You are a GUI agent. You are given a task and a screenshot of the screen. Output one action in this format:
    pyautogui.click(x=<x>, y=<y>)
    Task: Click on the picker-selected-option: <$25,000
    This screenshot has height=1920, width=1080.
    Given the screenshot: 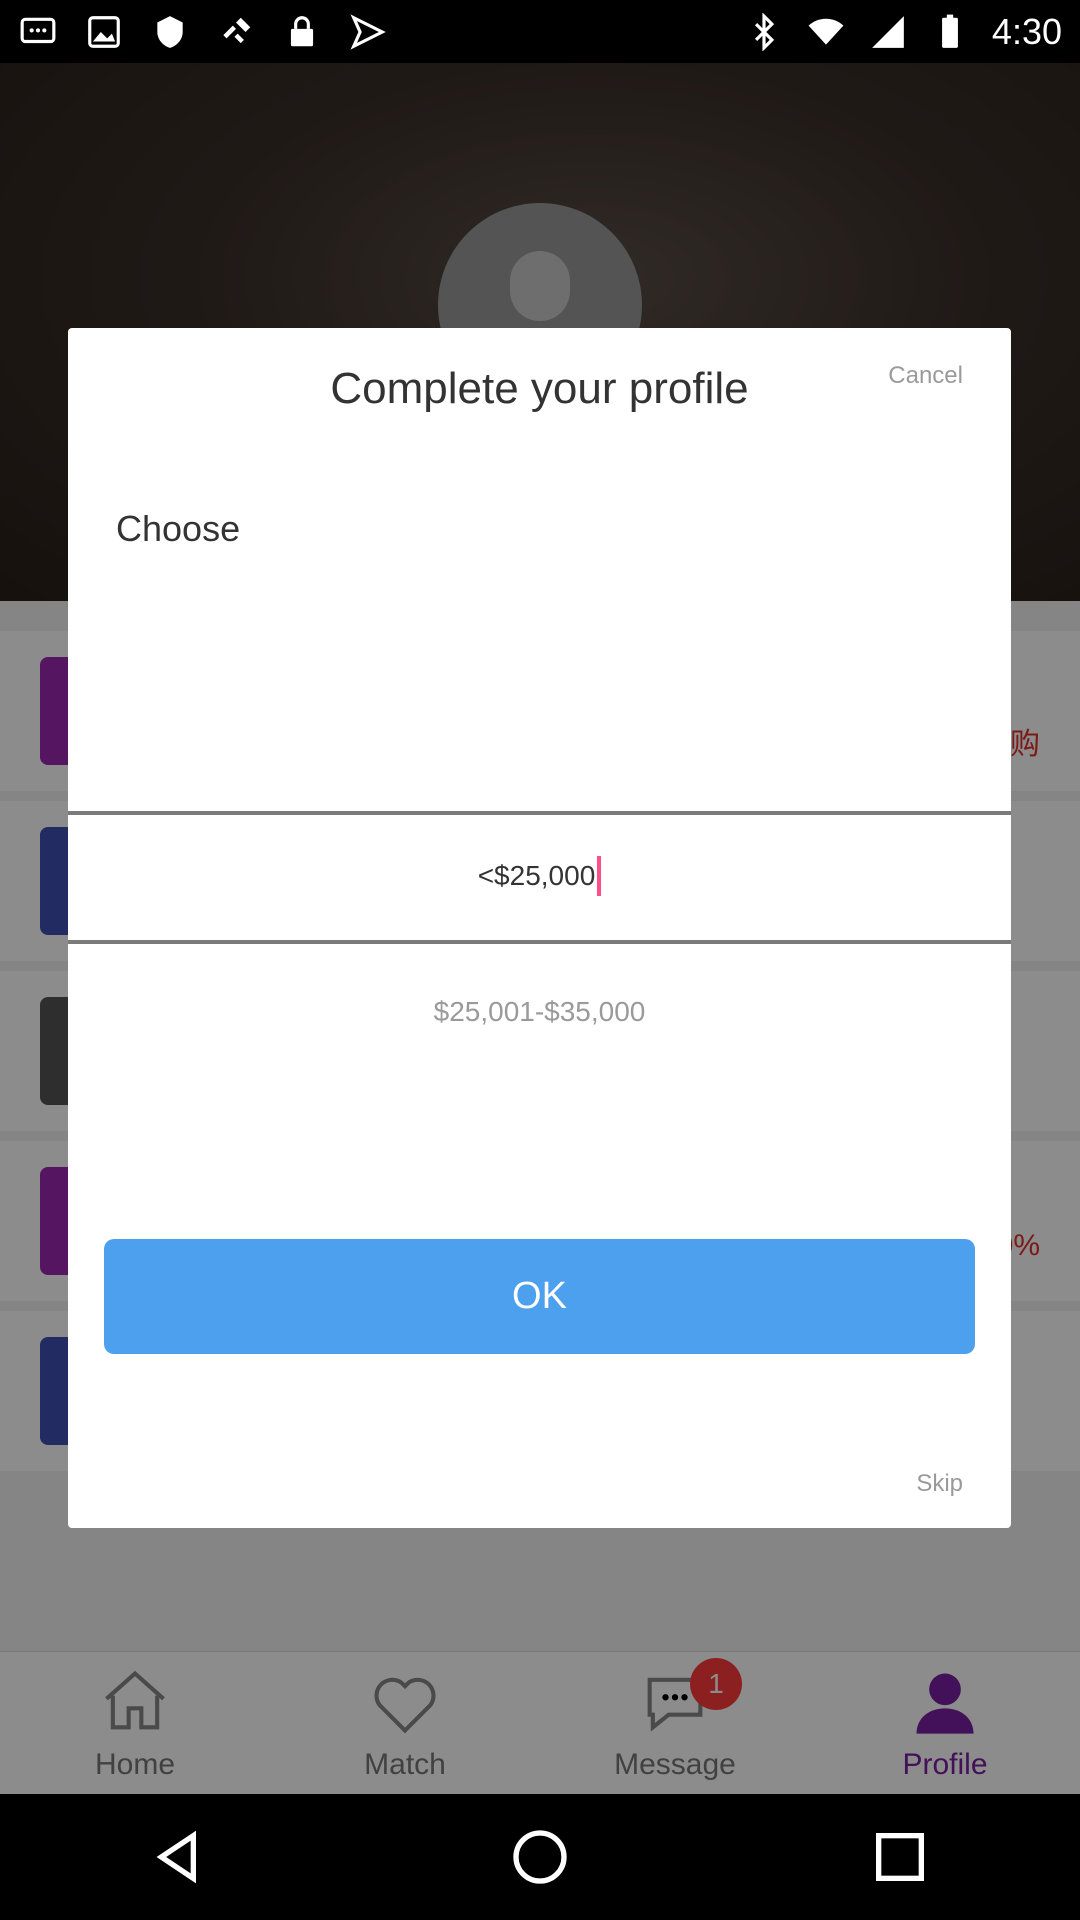 What is the action you would take?
    pyautogui.click(x=539, y=875)
    